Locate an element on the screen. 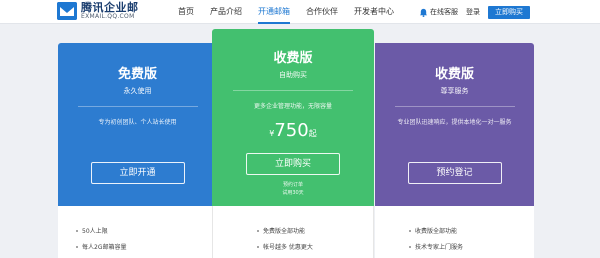 The image size is (600, 258). service-icon is located at coordinates (423, 12).